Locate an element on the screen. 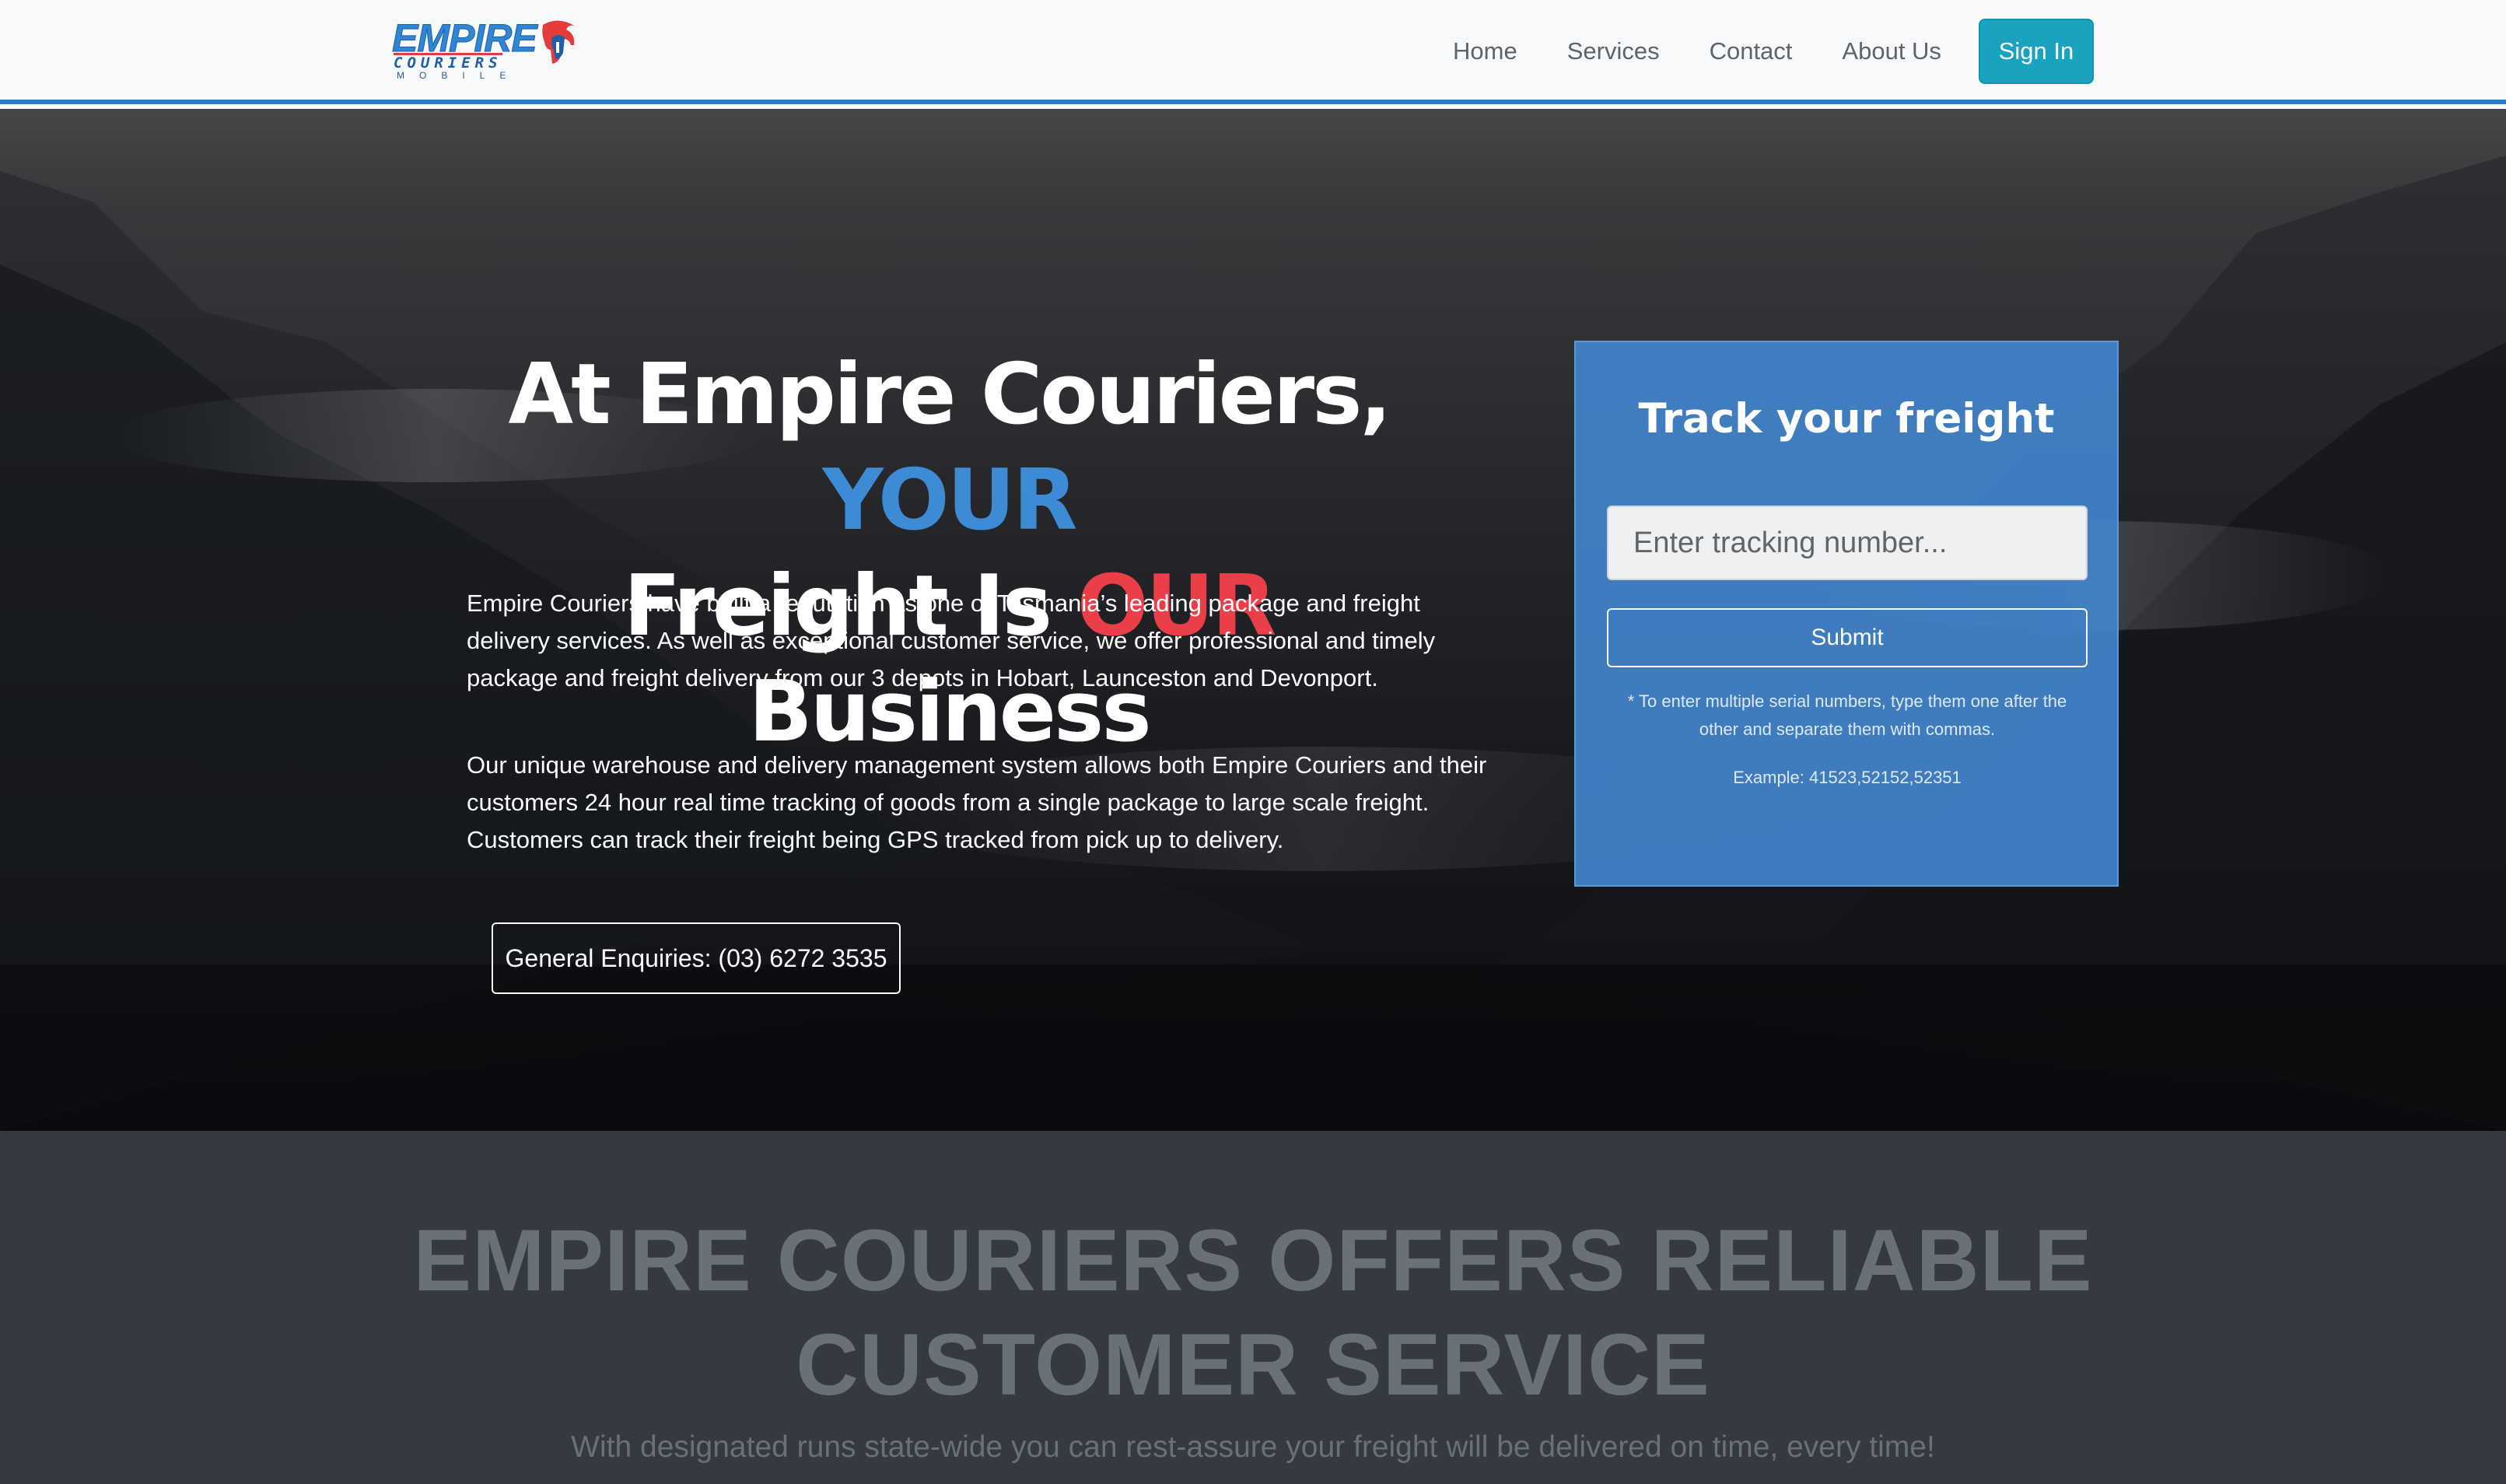 The width and height of the screenshot is (2506, 1484). general-enquiries-button: General Enquiries: (03) 6272 3535 is located at coordinates (697, 958).